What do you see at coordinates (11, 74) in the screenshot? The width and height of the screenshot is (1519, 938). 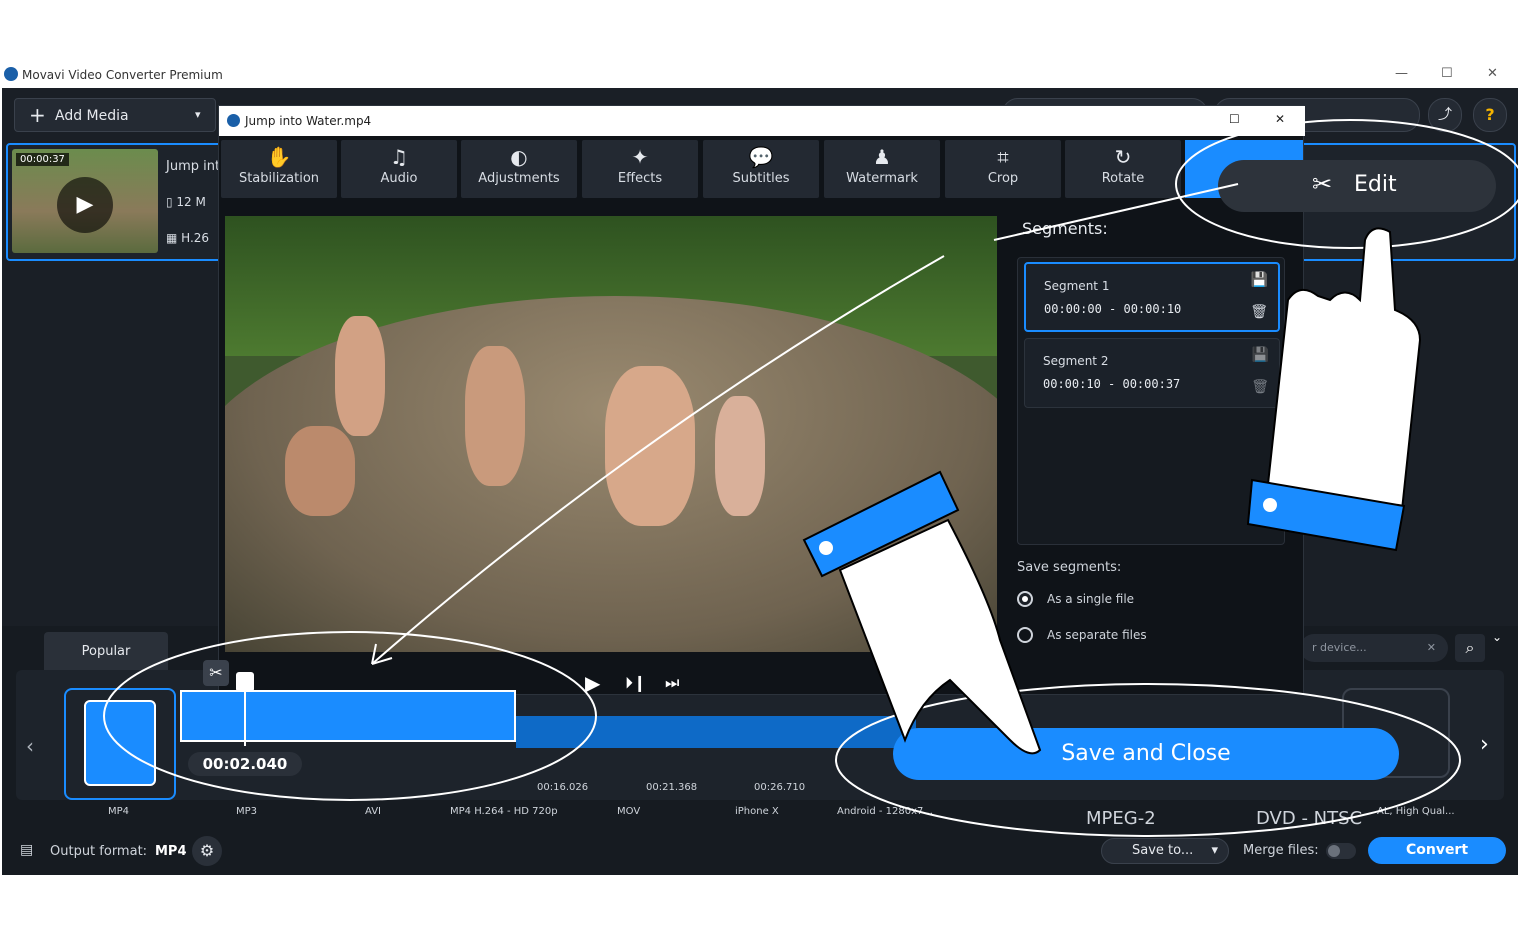 I see `app-logo-icon` at bounding box center [11, 74].